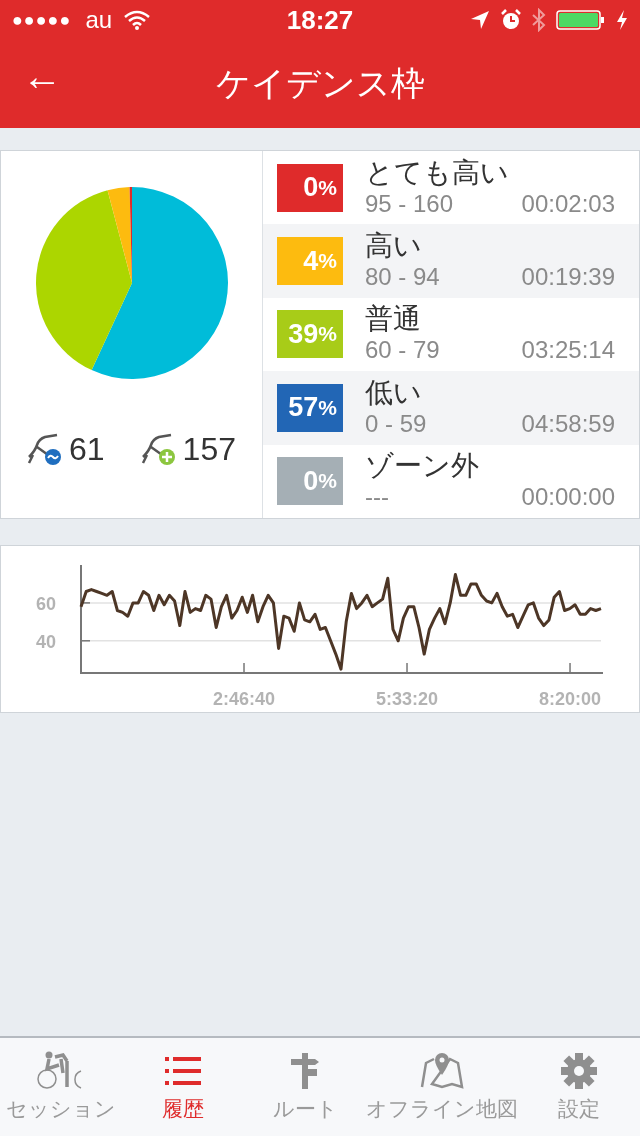 This screenshot has width=640, height=1136. Describe the element at coordinates (137, 20) in the screenshot. I see `wifi-icon` at that location.